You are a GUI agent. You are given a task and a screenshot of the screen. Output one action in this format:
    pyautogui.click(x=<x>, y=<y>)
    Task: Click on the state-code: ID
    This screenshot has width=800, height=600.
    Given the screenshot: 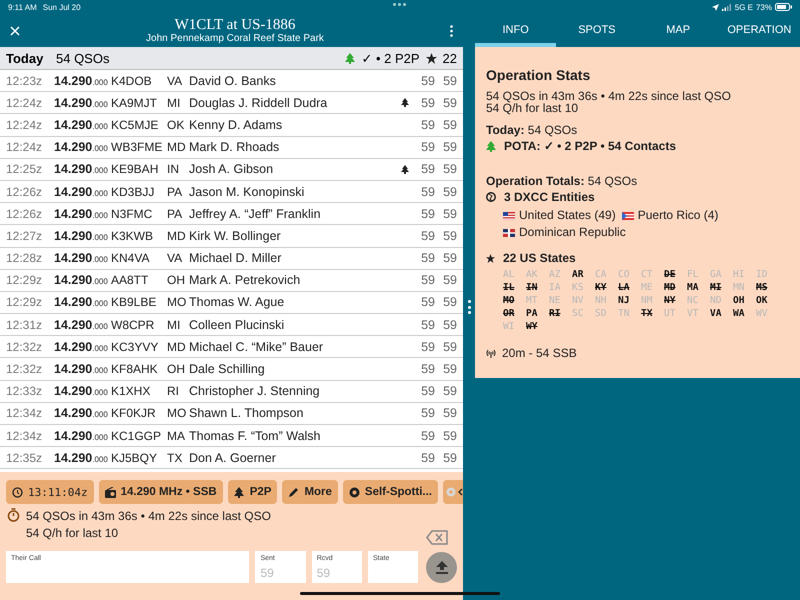 What is the action you would take?
    pyautogui.click(x=762, y=274)
    